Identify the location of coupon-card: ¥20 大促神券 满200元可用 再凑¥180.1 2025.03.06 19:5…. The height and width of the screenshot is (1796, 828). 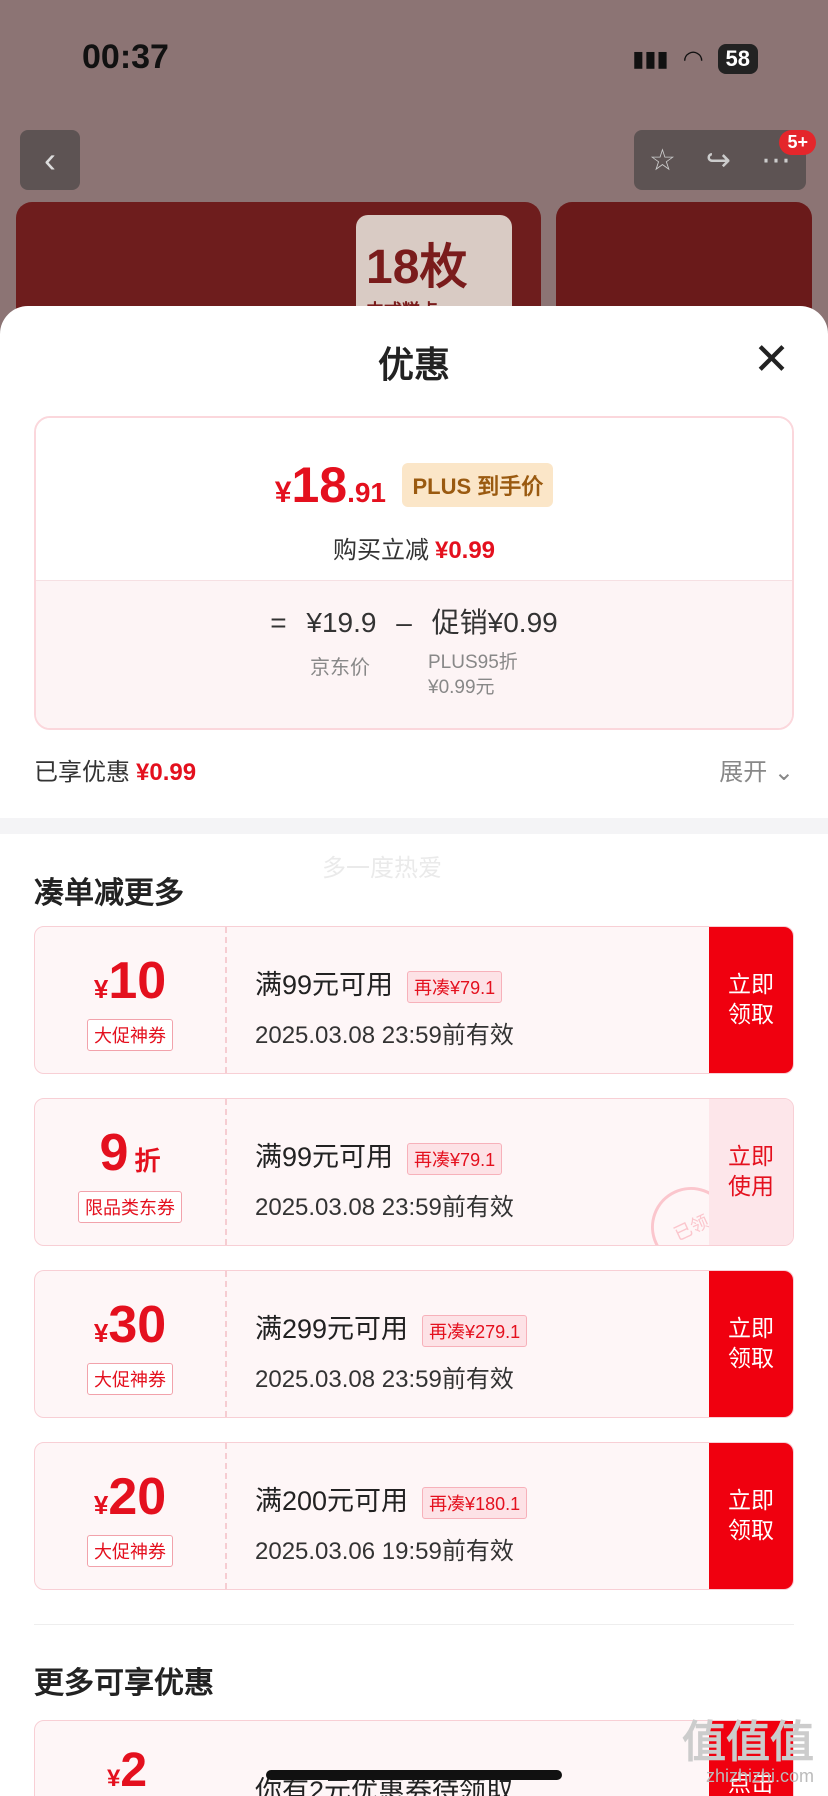
(414, 1516).